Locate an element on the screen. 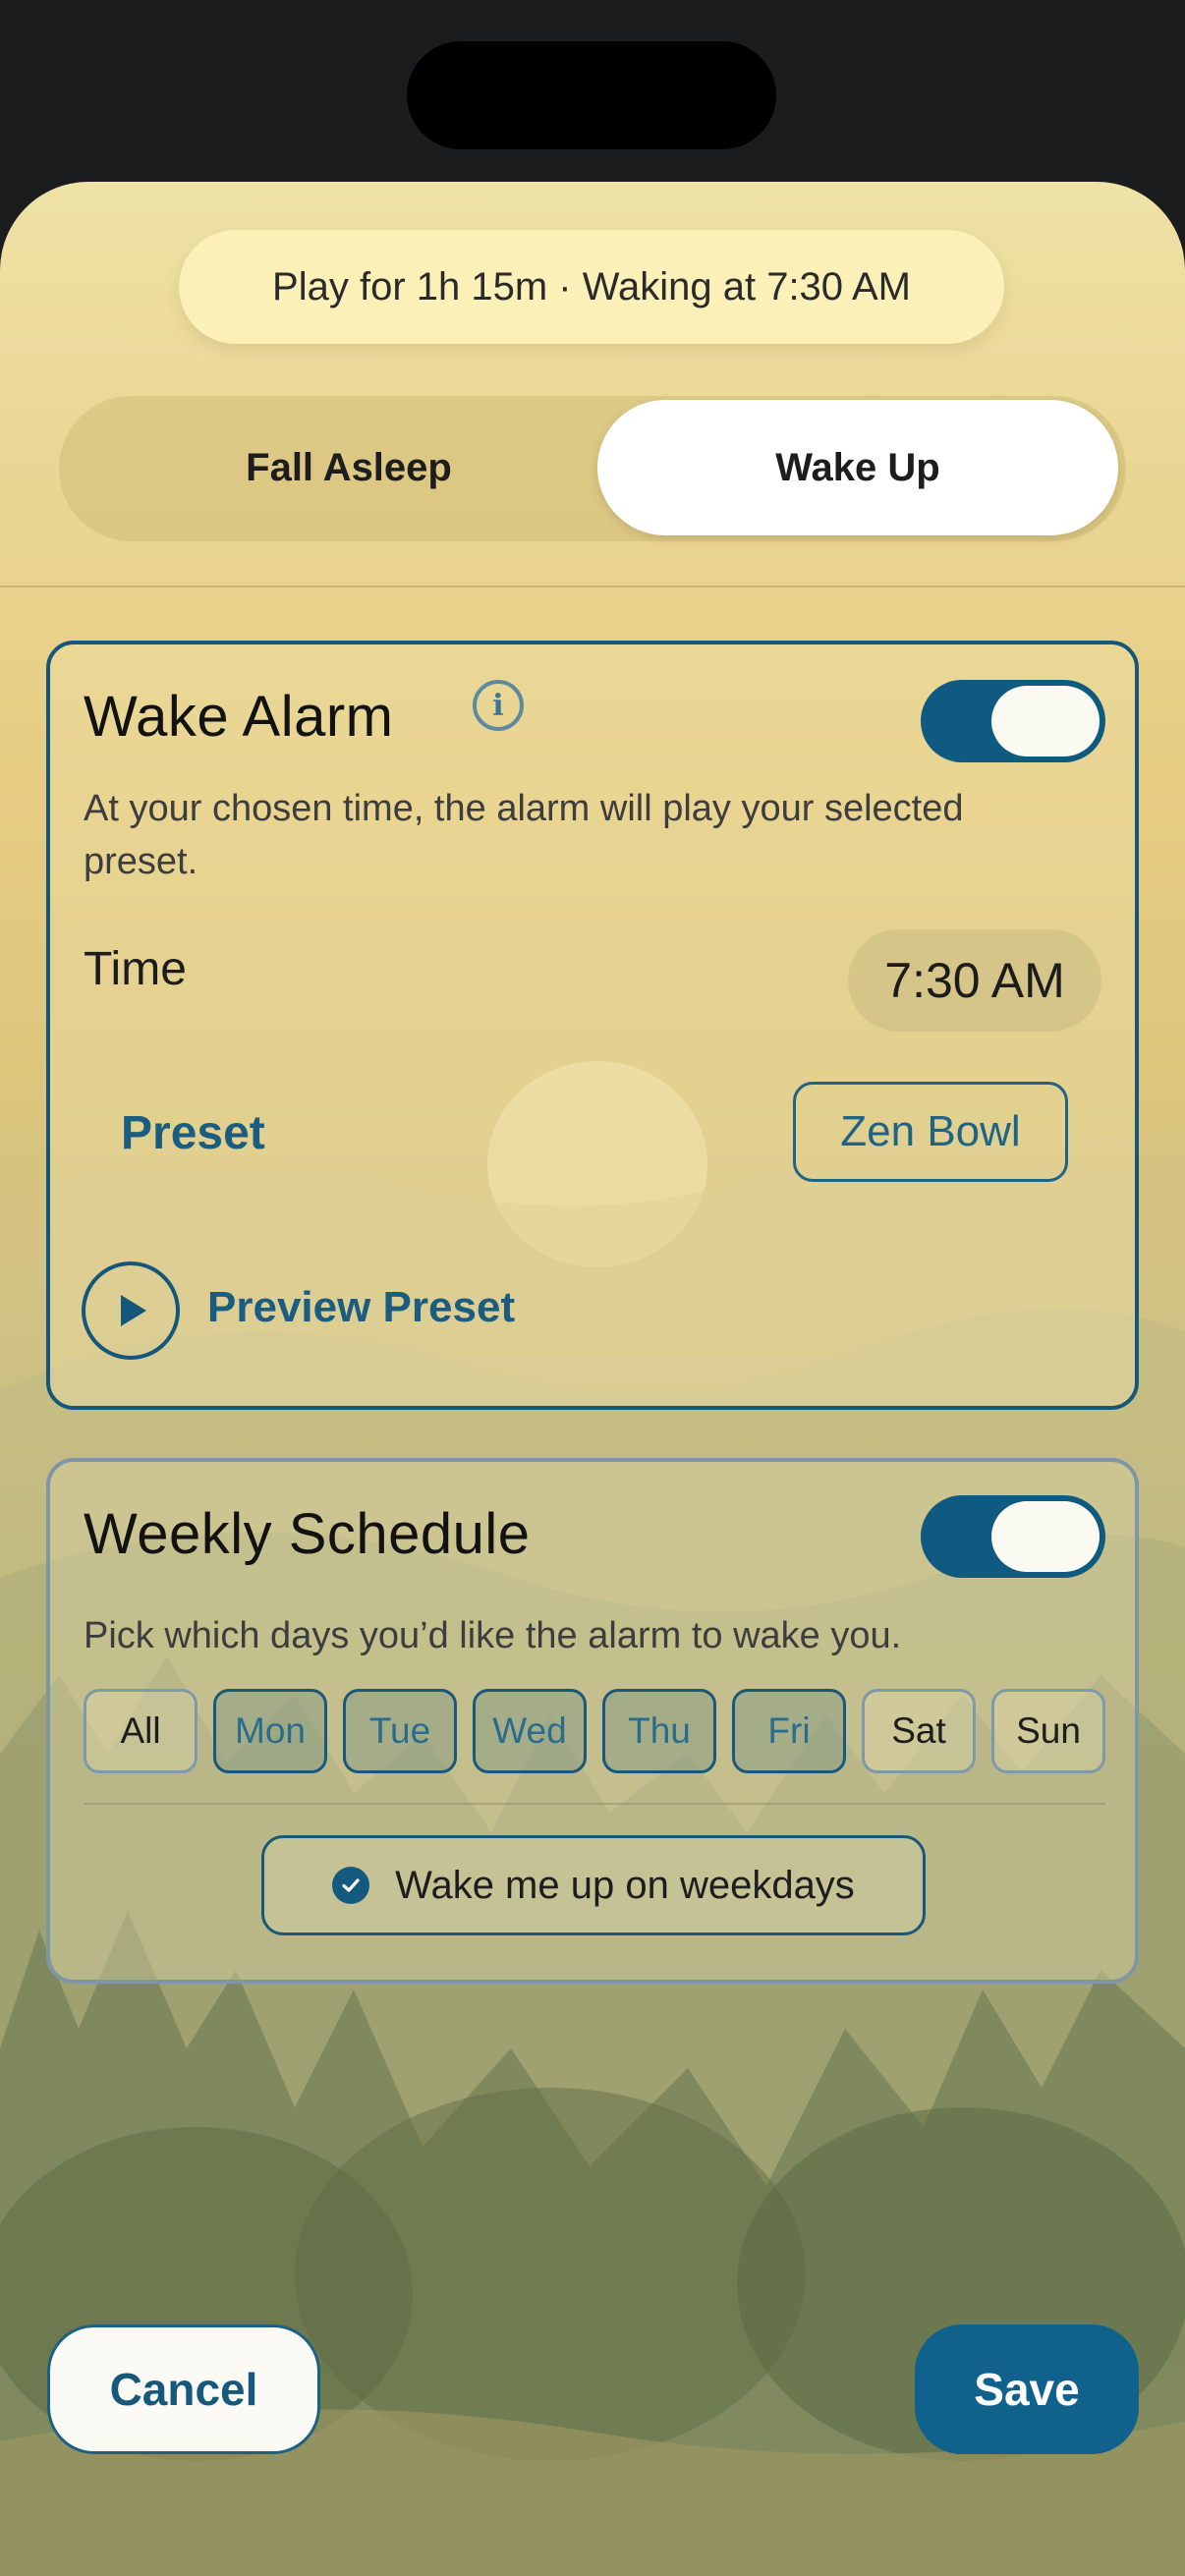  weekly-schedule-title: Weekly Schedule is located at coordinates (308, 1534).